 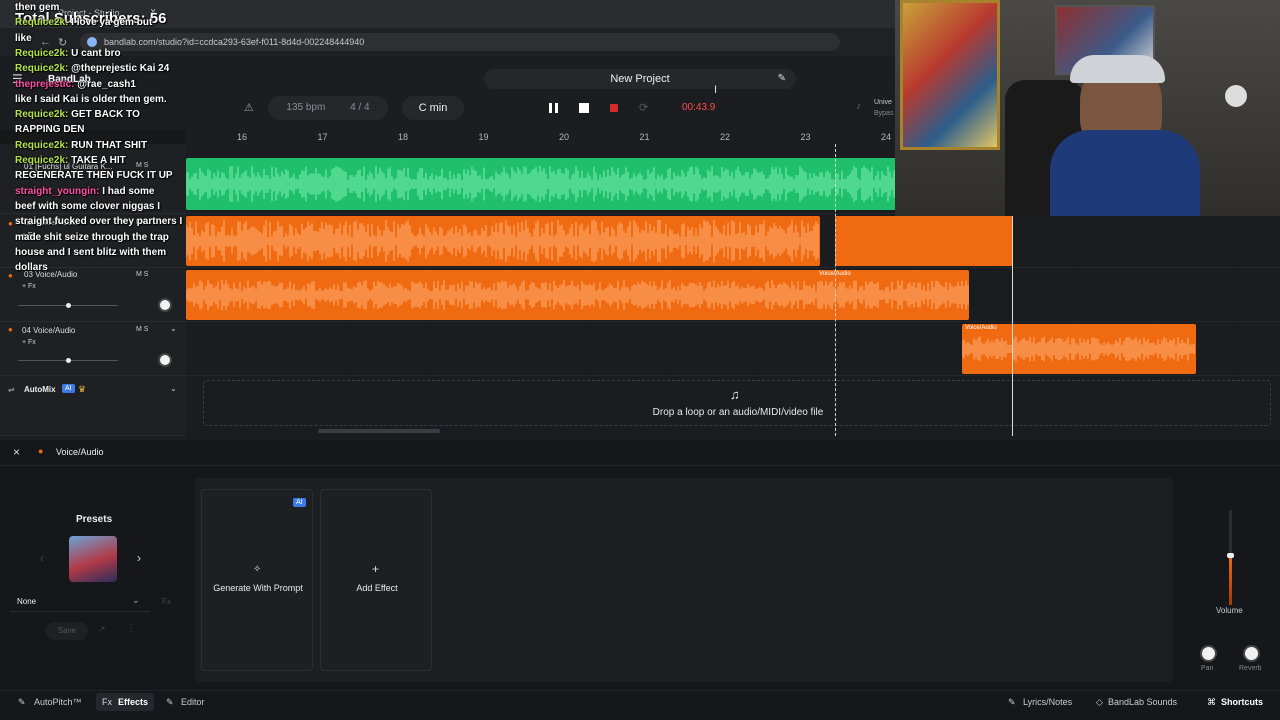 I want to click on clip-waveform, so click(x=502, y=241).